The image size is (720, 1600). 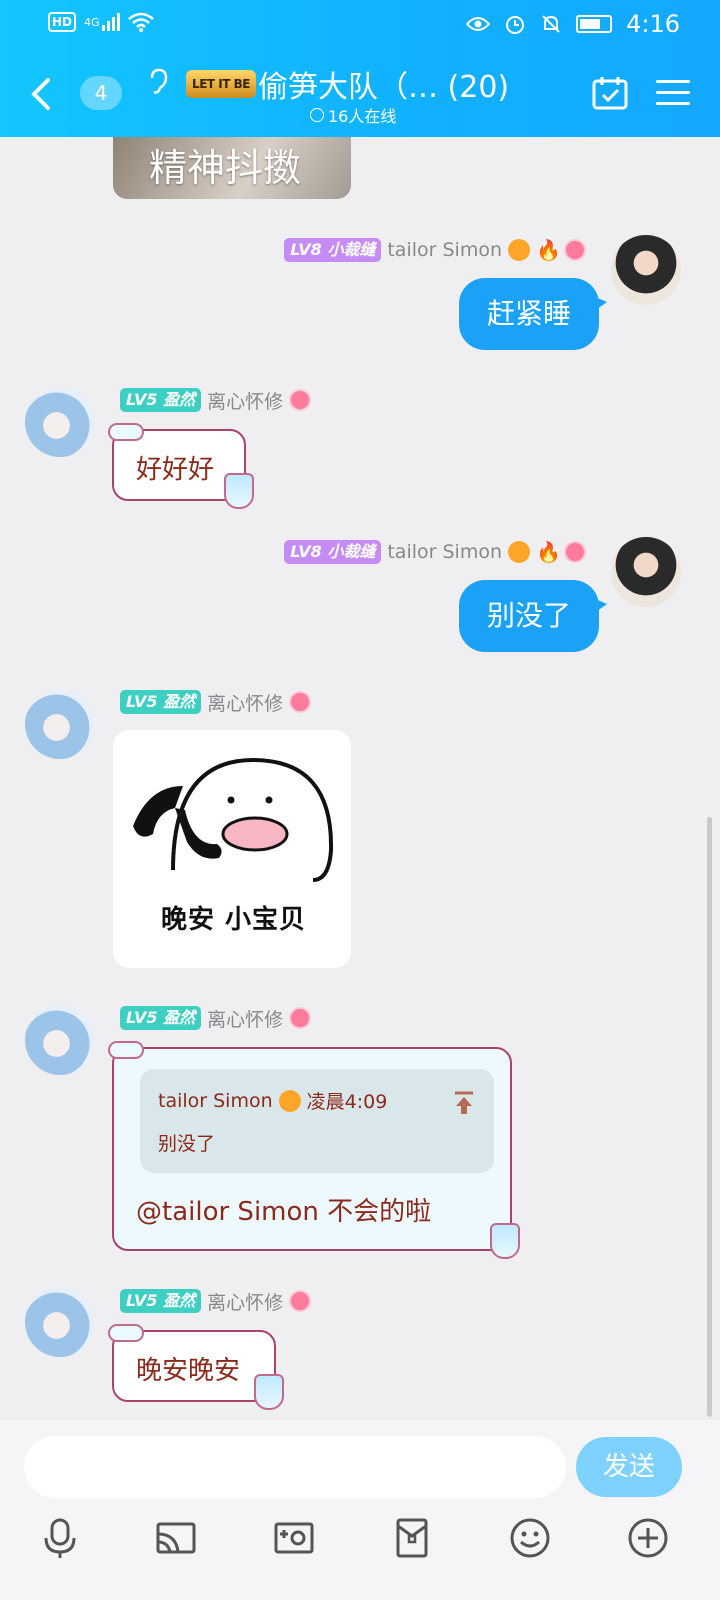 What do you see at coordinates (412, 1538) in the screenshot?
I see `red-packet-icon` at bounding box center [412, 1538].